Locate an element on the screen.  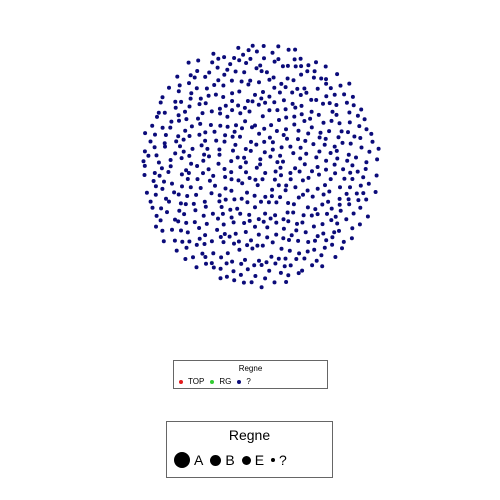
size-legend: Regne A B E ? is located at coordinates (249, 449).